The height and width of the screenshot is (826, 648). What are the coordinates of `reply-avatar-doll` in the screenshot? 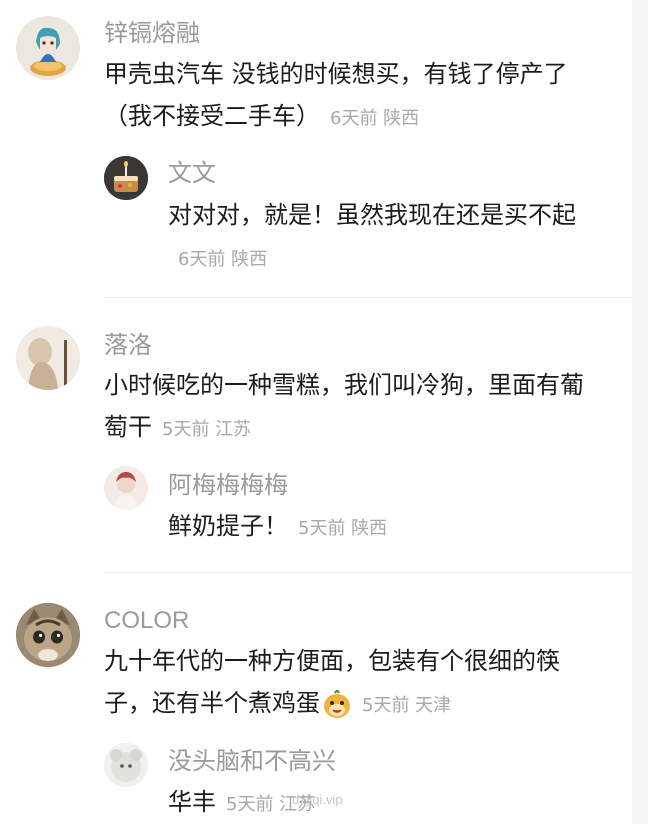 It's located at (126, 488).